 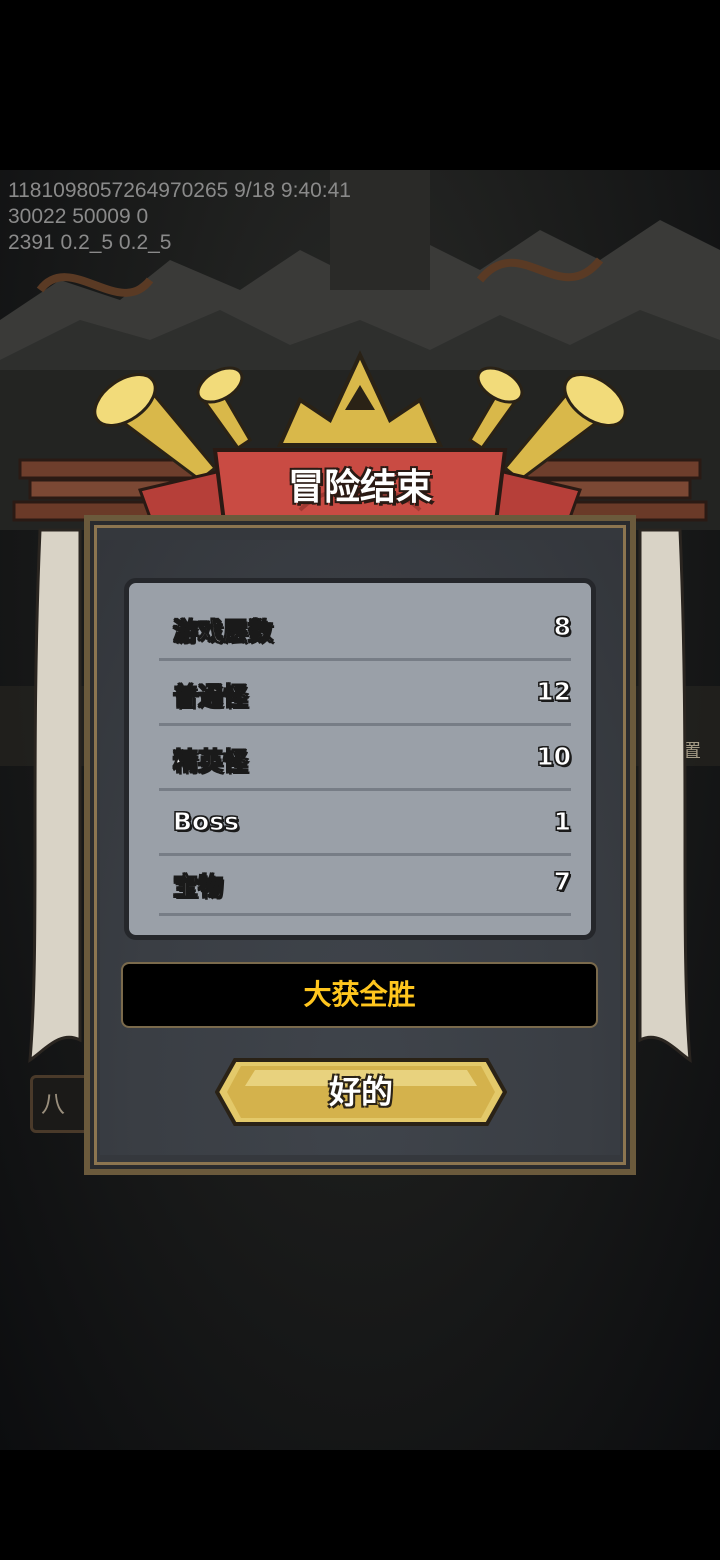 What do you see at coordinates (365, 694) in the screenshot?
I see `stat-row-normal-monsters: 普通怪 12` at bounding box center [365, 694].